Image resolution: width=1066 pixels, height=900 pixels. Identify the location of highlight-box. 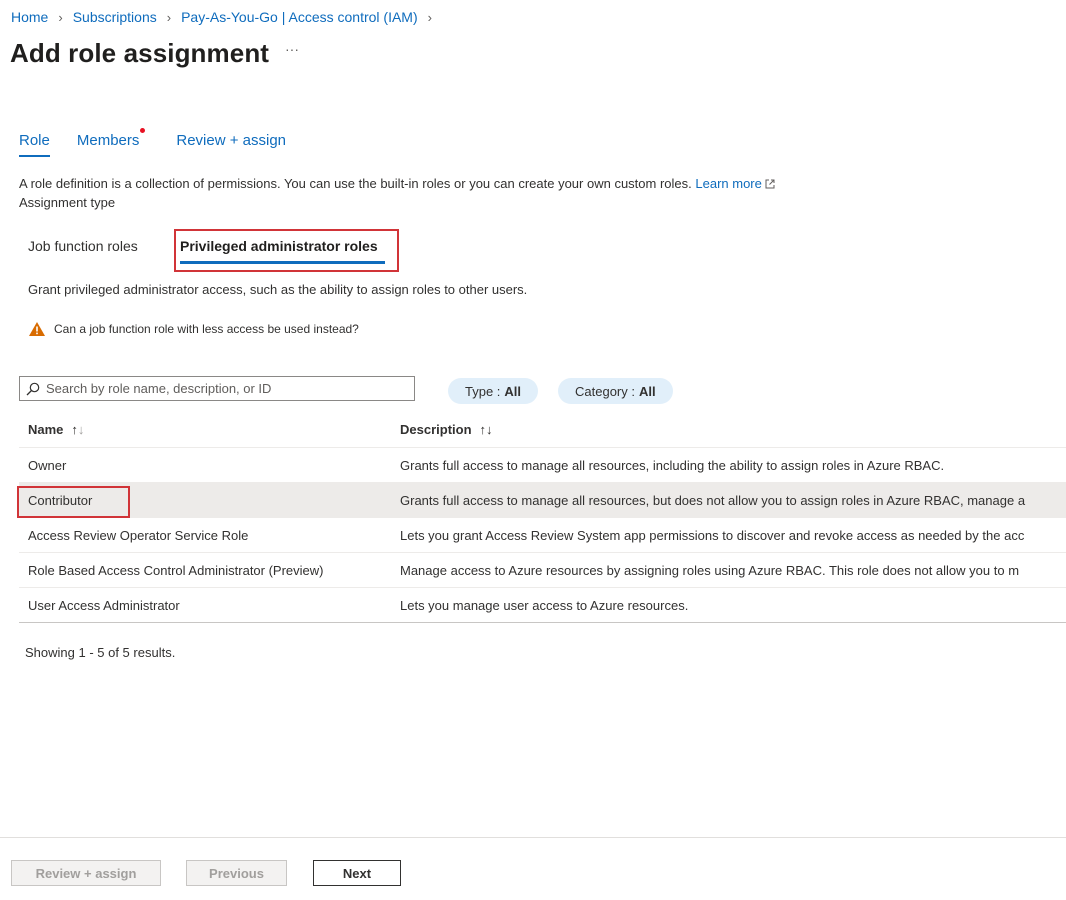
(73, 502).